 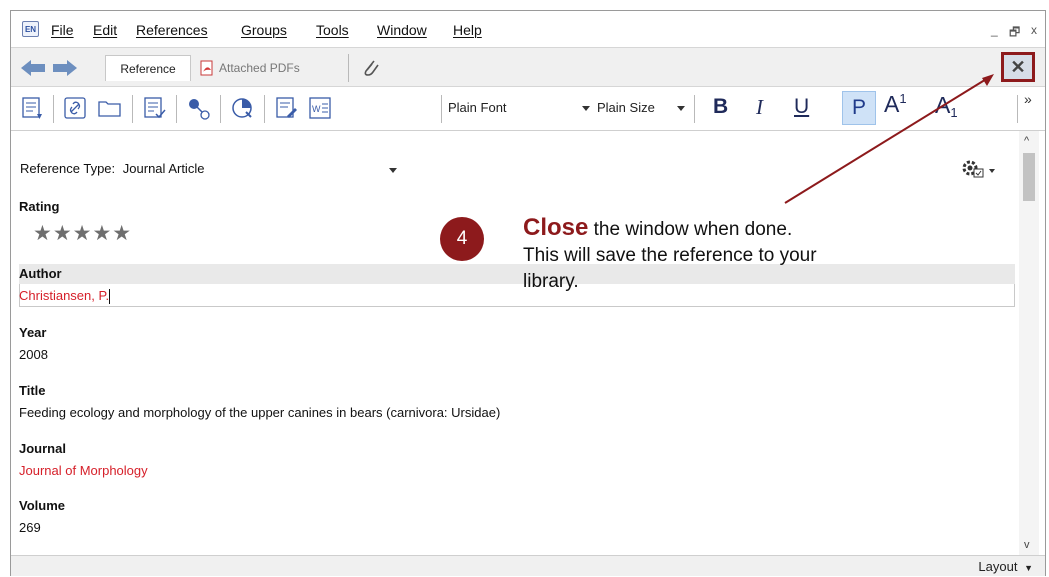 What do you see at coordinates (670, 255) in the screenshot?
I see `callout-line-2: This will save the reference to your` at bounding box center [670, 255].